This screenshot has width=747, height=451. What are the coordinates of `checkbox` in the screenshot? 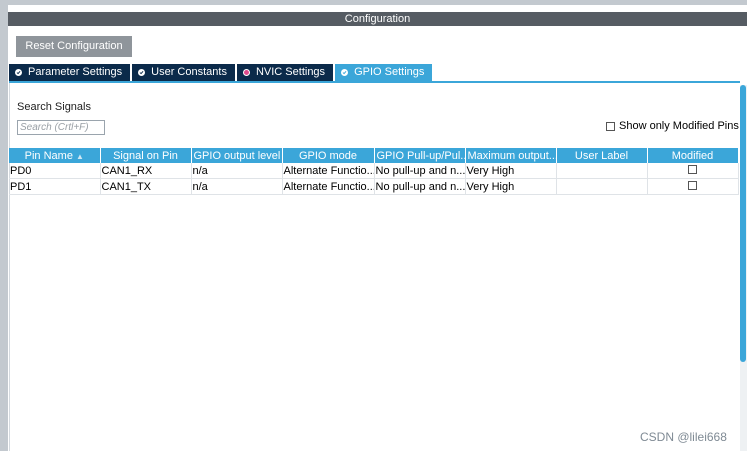 It's located at (610, 126).